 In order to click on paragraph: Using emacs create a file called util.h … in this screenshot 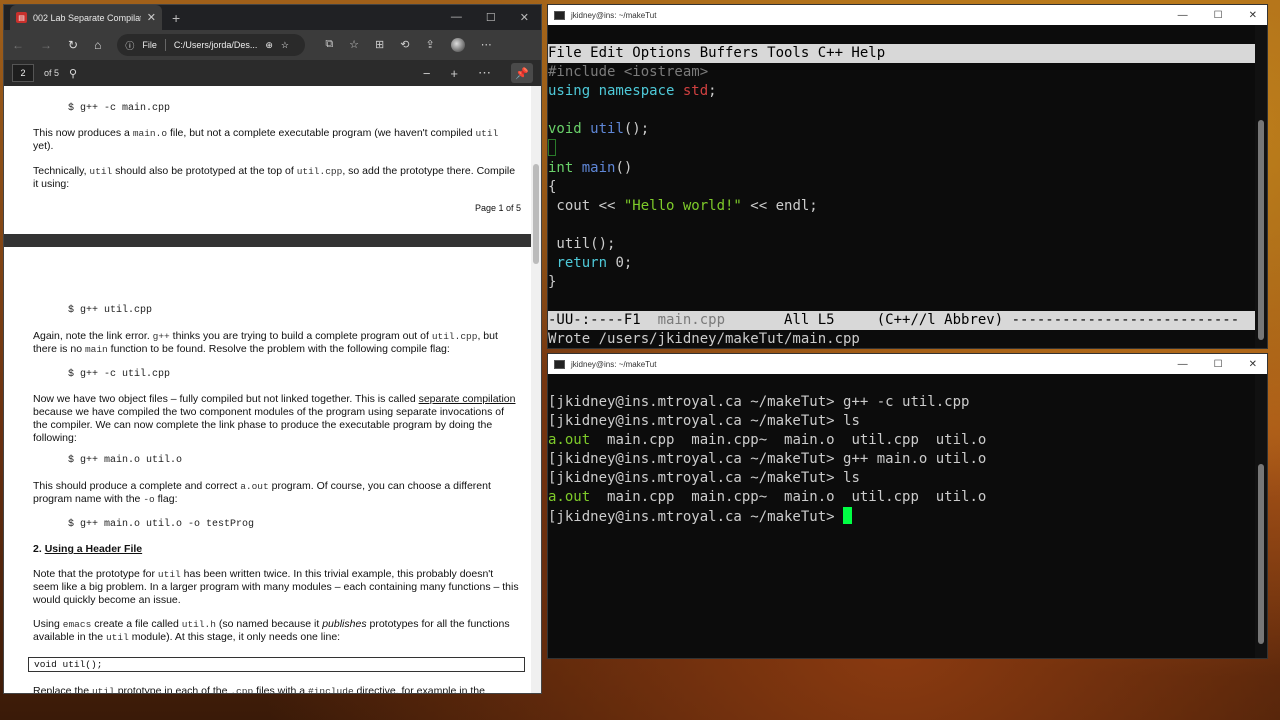, I will do `click(271, 630)`.